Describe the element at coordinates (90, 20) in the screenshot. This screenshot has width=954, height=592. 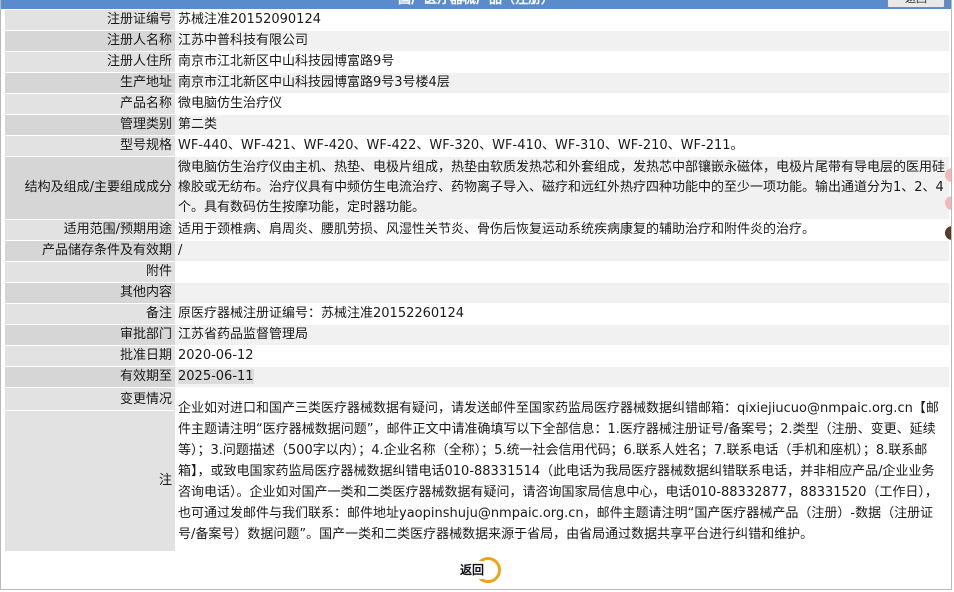
I see `field-label: 注册证编号` at that location.